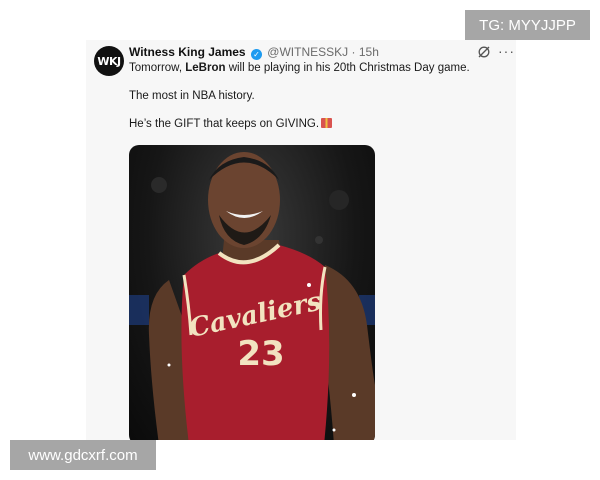  What do you see at coordinates (260, 354) in the screenshot?
I see `jersey-number: 23` at bounding box center [260, 354].